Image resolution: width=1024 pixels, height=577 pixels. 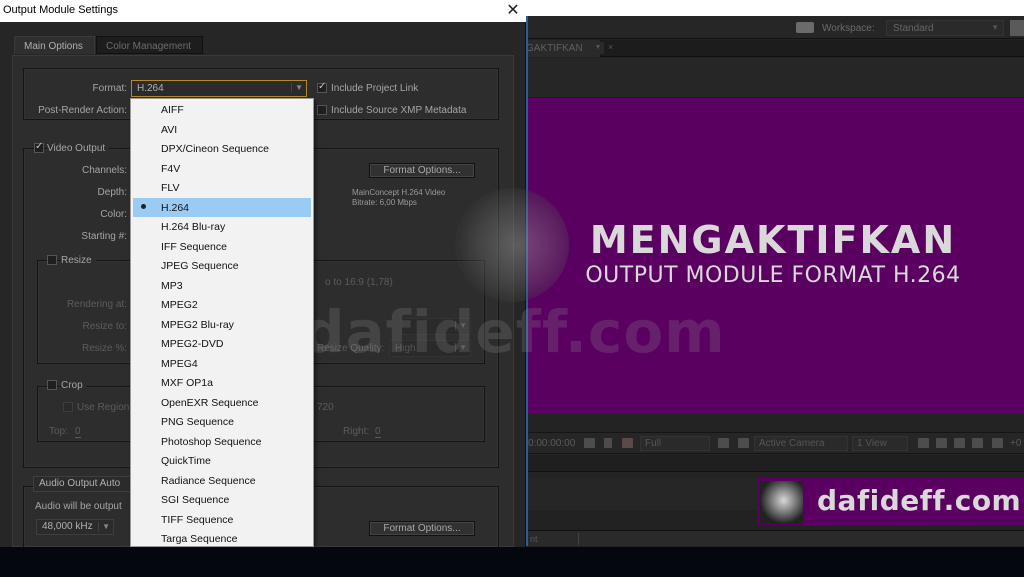 I want to click on composition-pasteboard, so click(x=775, y=78).